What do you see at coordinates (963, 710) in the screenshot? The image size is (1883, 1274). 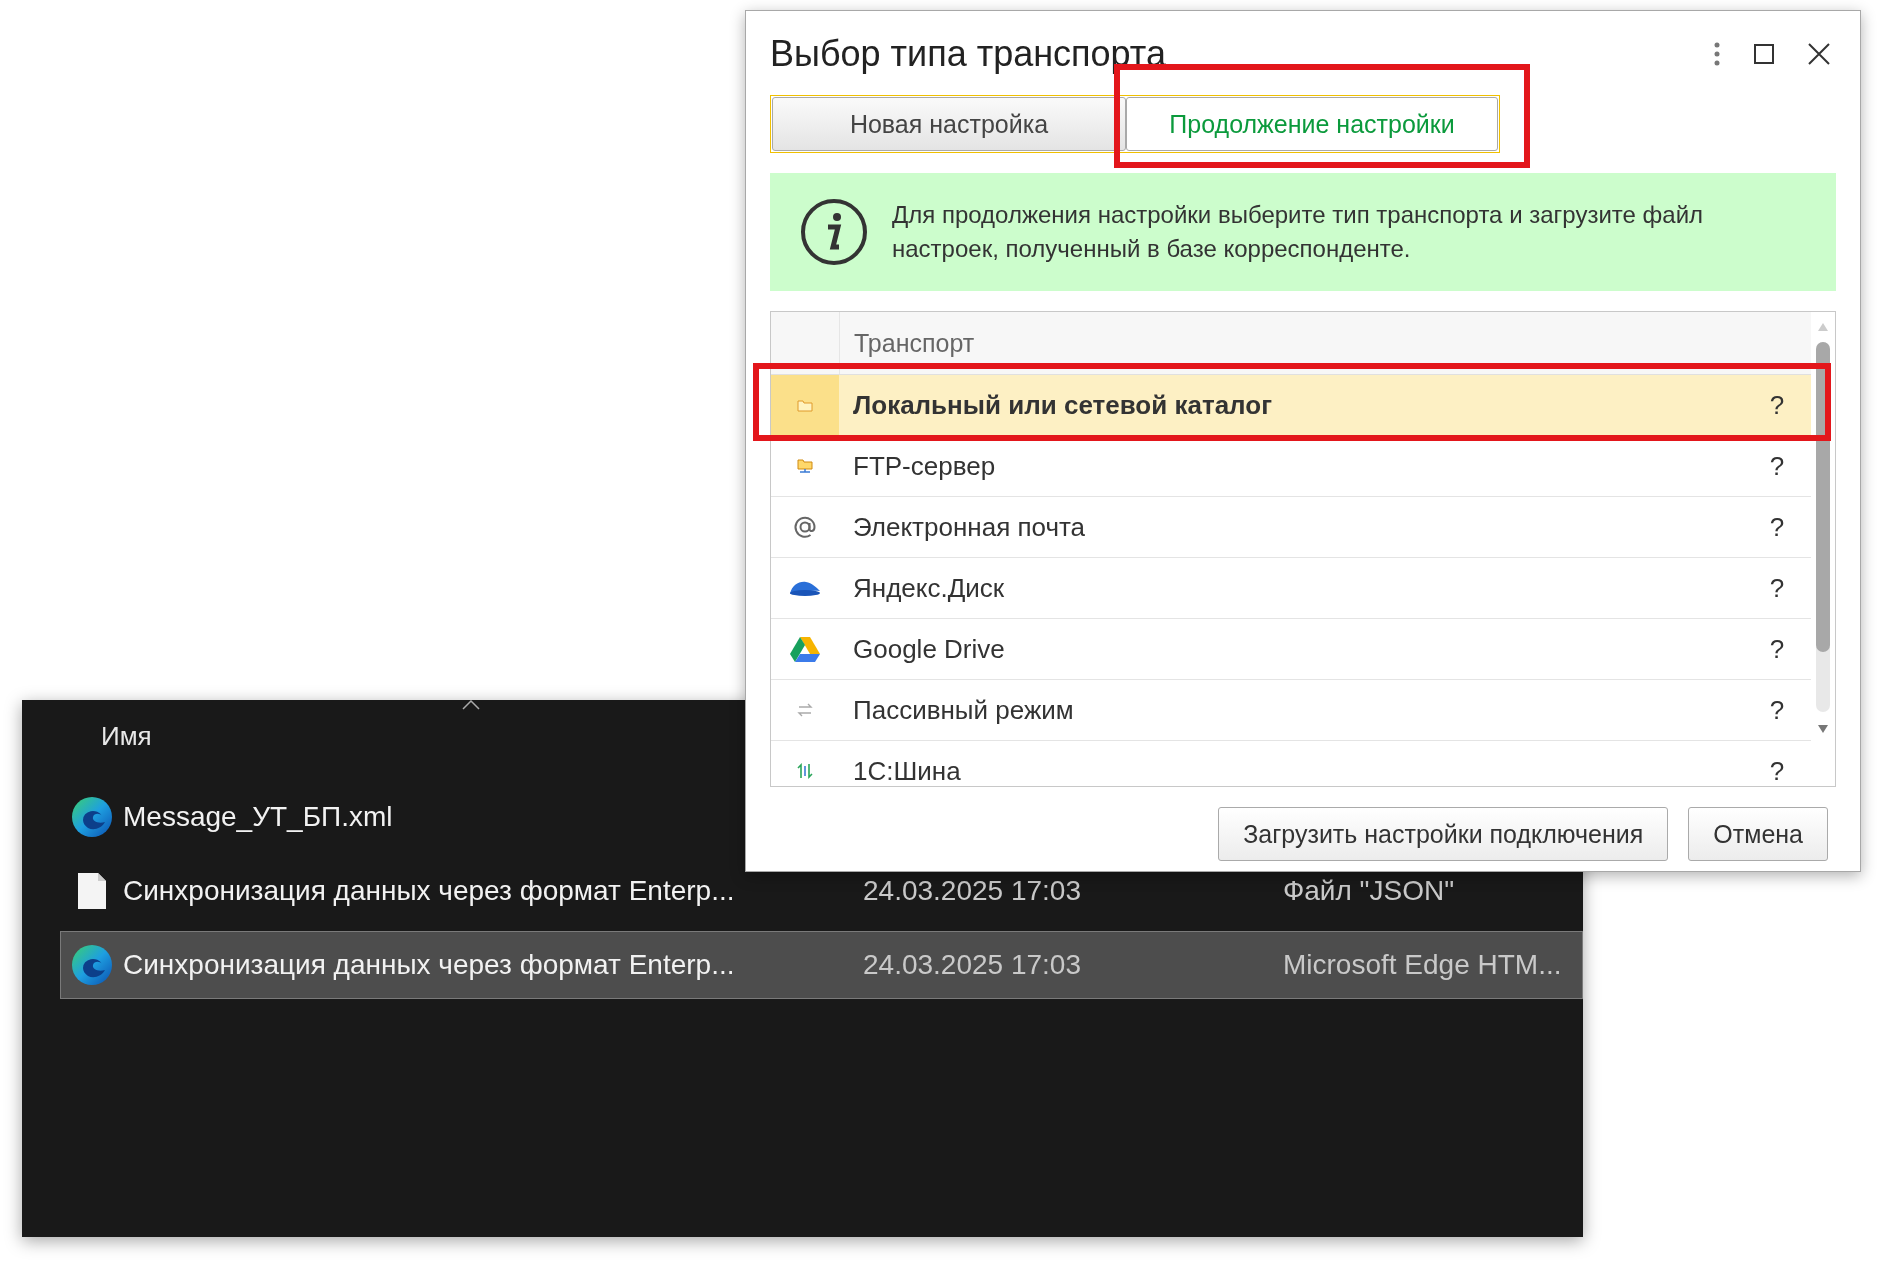 I see `transport-name: Пассивный режим` at bounding box center [963, 710].